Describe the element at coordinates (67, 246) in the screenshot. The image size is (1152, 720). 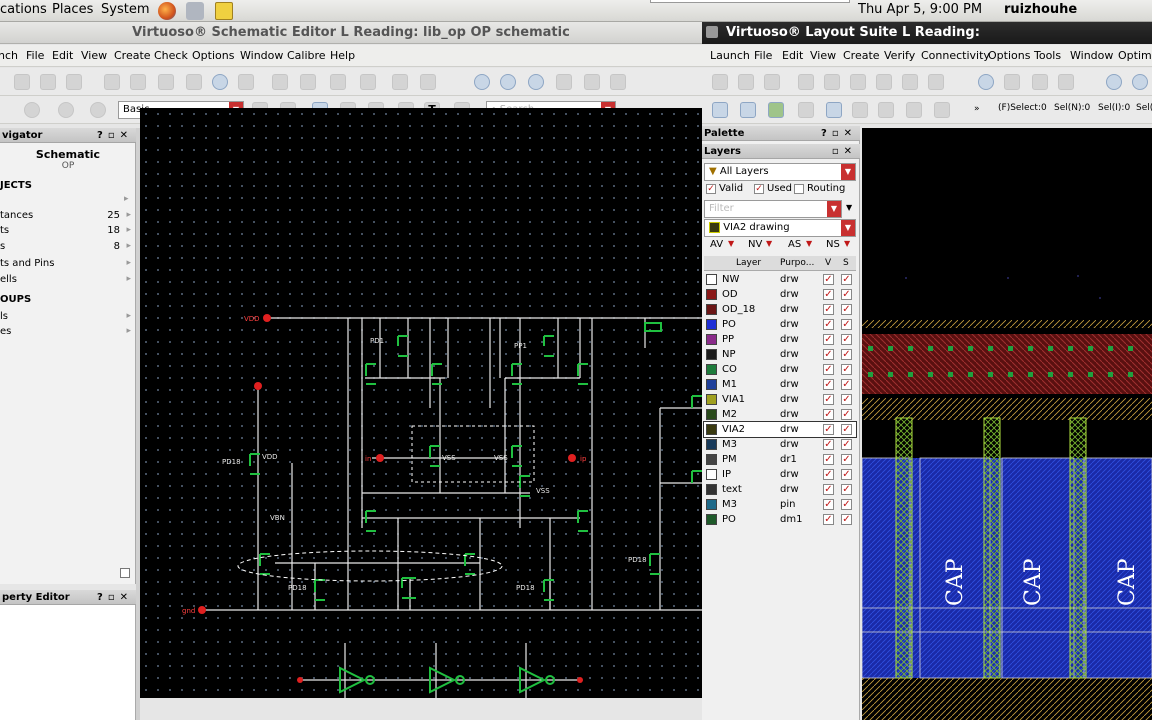
I see `nav-row-pins: s 8 ▸` at that location.